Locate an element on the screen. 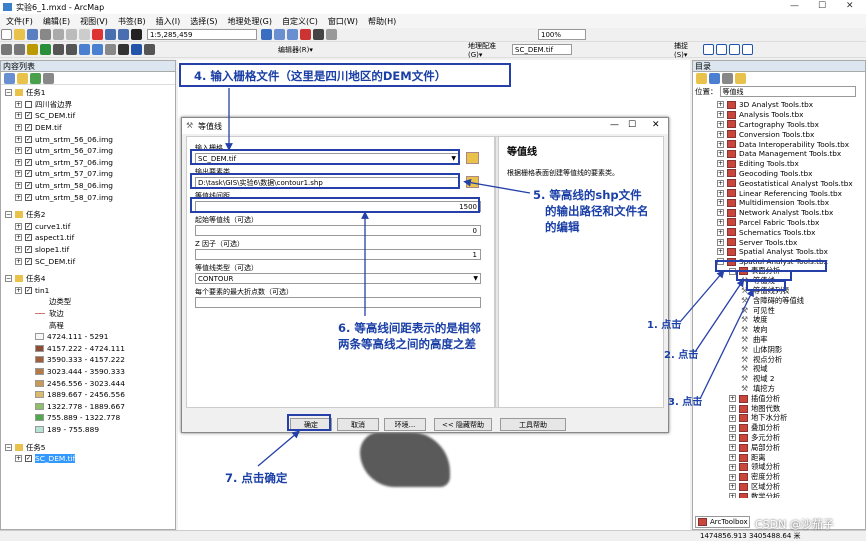  arrow-click2 is located at coordinates (719, 315).